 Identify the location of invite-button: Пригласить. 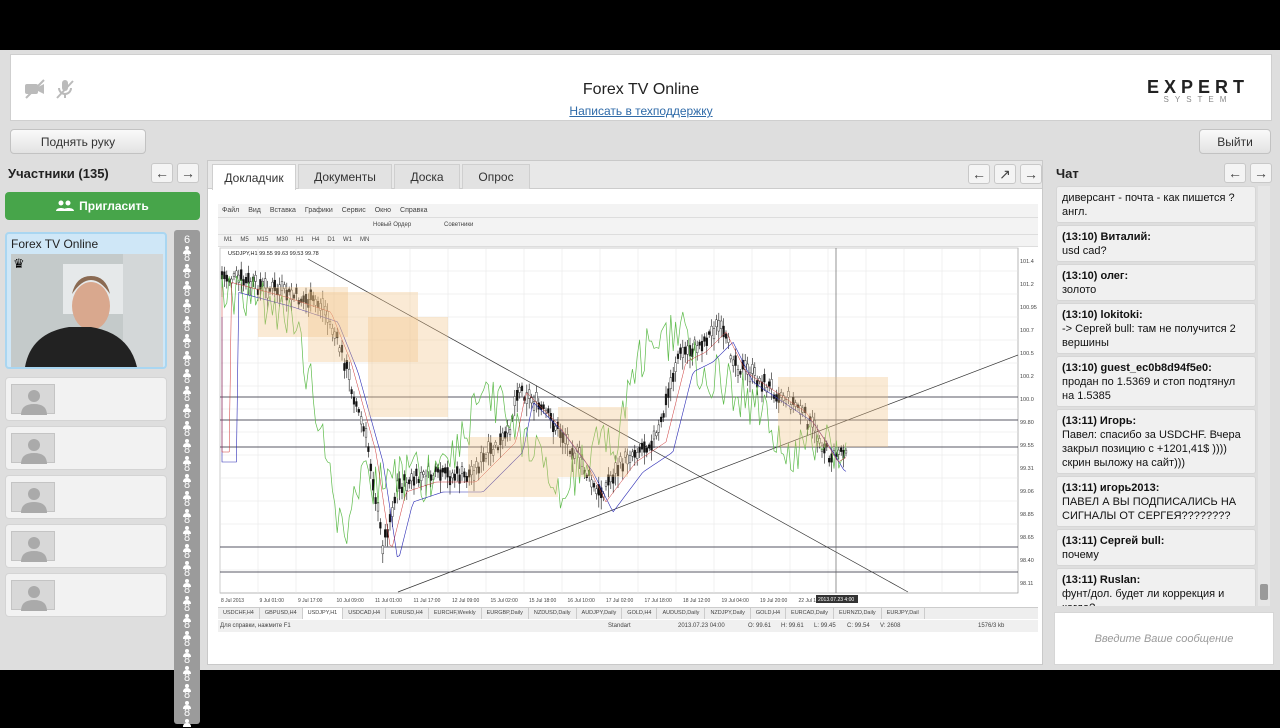
(102, 206).